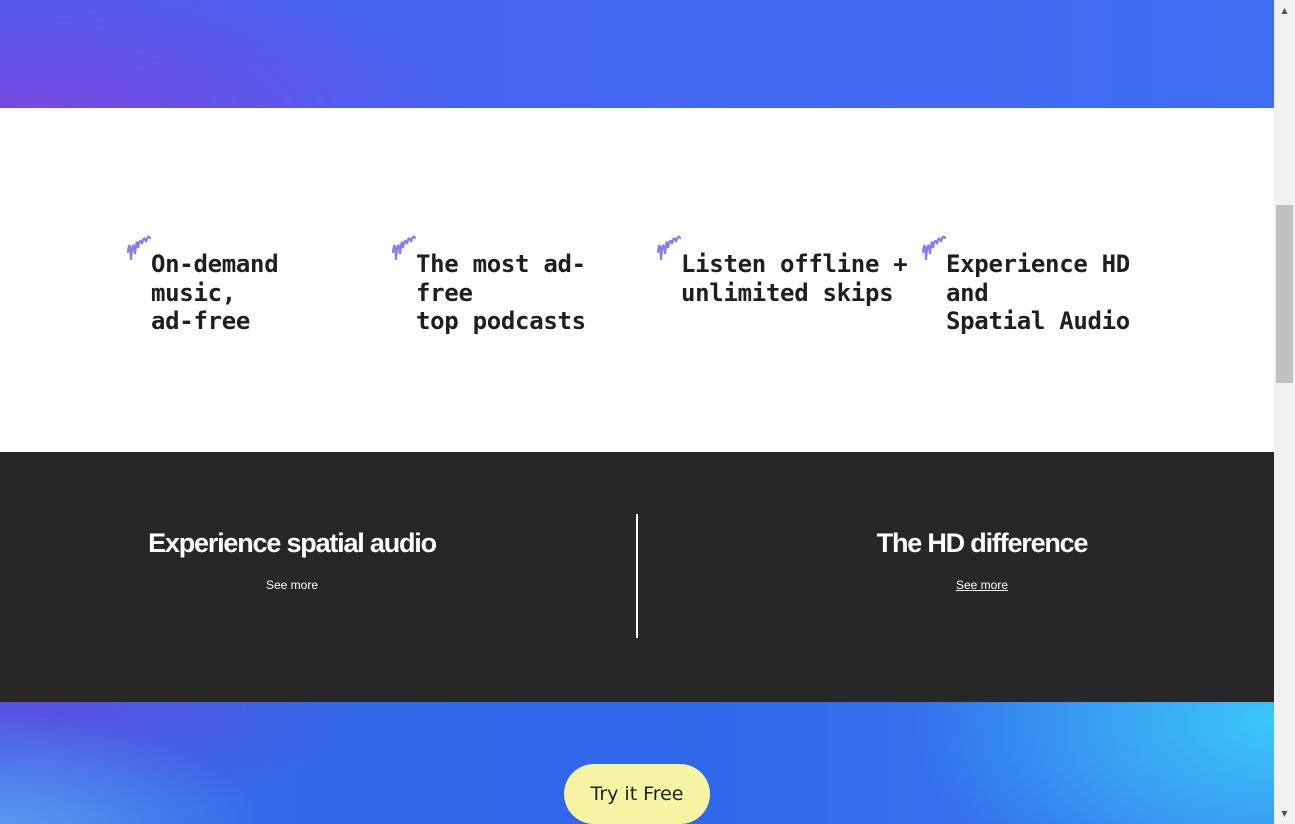 The image size is (1295, 824). Describe the element at coordinates (1284, 10) in the screenshot. I see `scroll-up-arrow-icon: ▲` at that location.